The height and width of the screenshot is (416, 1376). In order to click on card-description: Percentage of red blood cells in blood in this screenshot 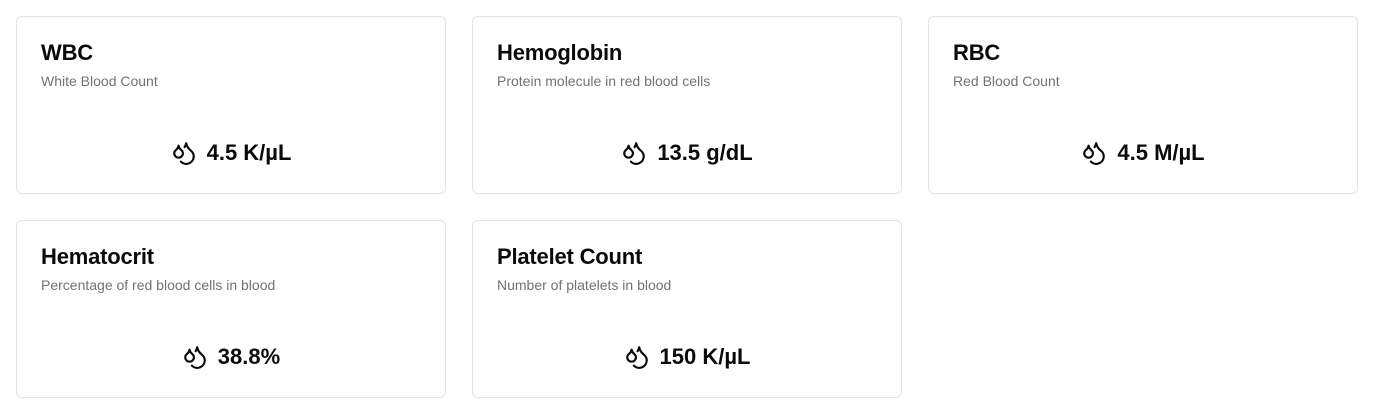, I will do `click(158, 285)`.